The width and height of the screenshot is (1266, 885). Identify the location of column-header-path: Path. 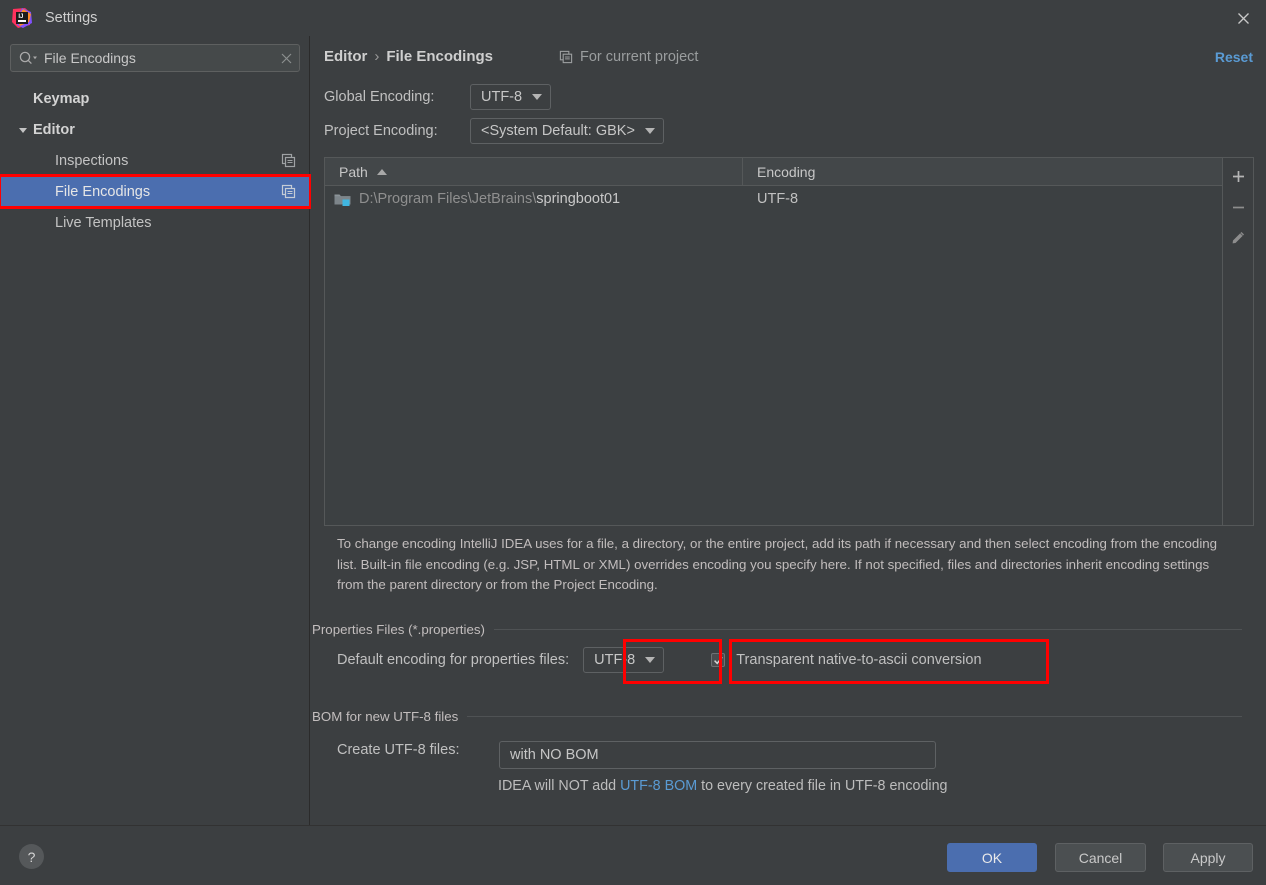
(534, 171).